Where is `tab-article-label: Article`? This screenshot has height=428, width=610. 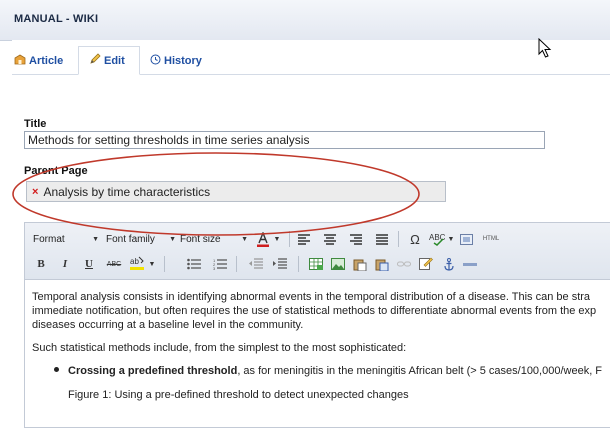
tab-article-label: Article is located at coordinates (46, 61).